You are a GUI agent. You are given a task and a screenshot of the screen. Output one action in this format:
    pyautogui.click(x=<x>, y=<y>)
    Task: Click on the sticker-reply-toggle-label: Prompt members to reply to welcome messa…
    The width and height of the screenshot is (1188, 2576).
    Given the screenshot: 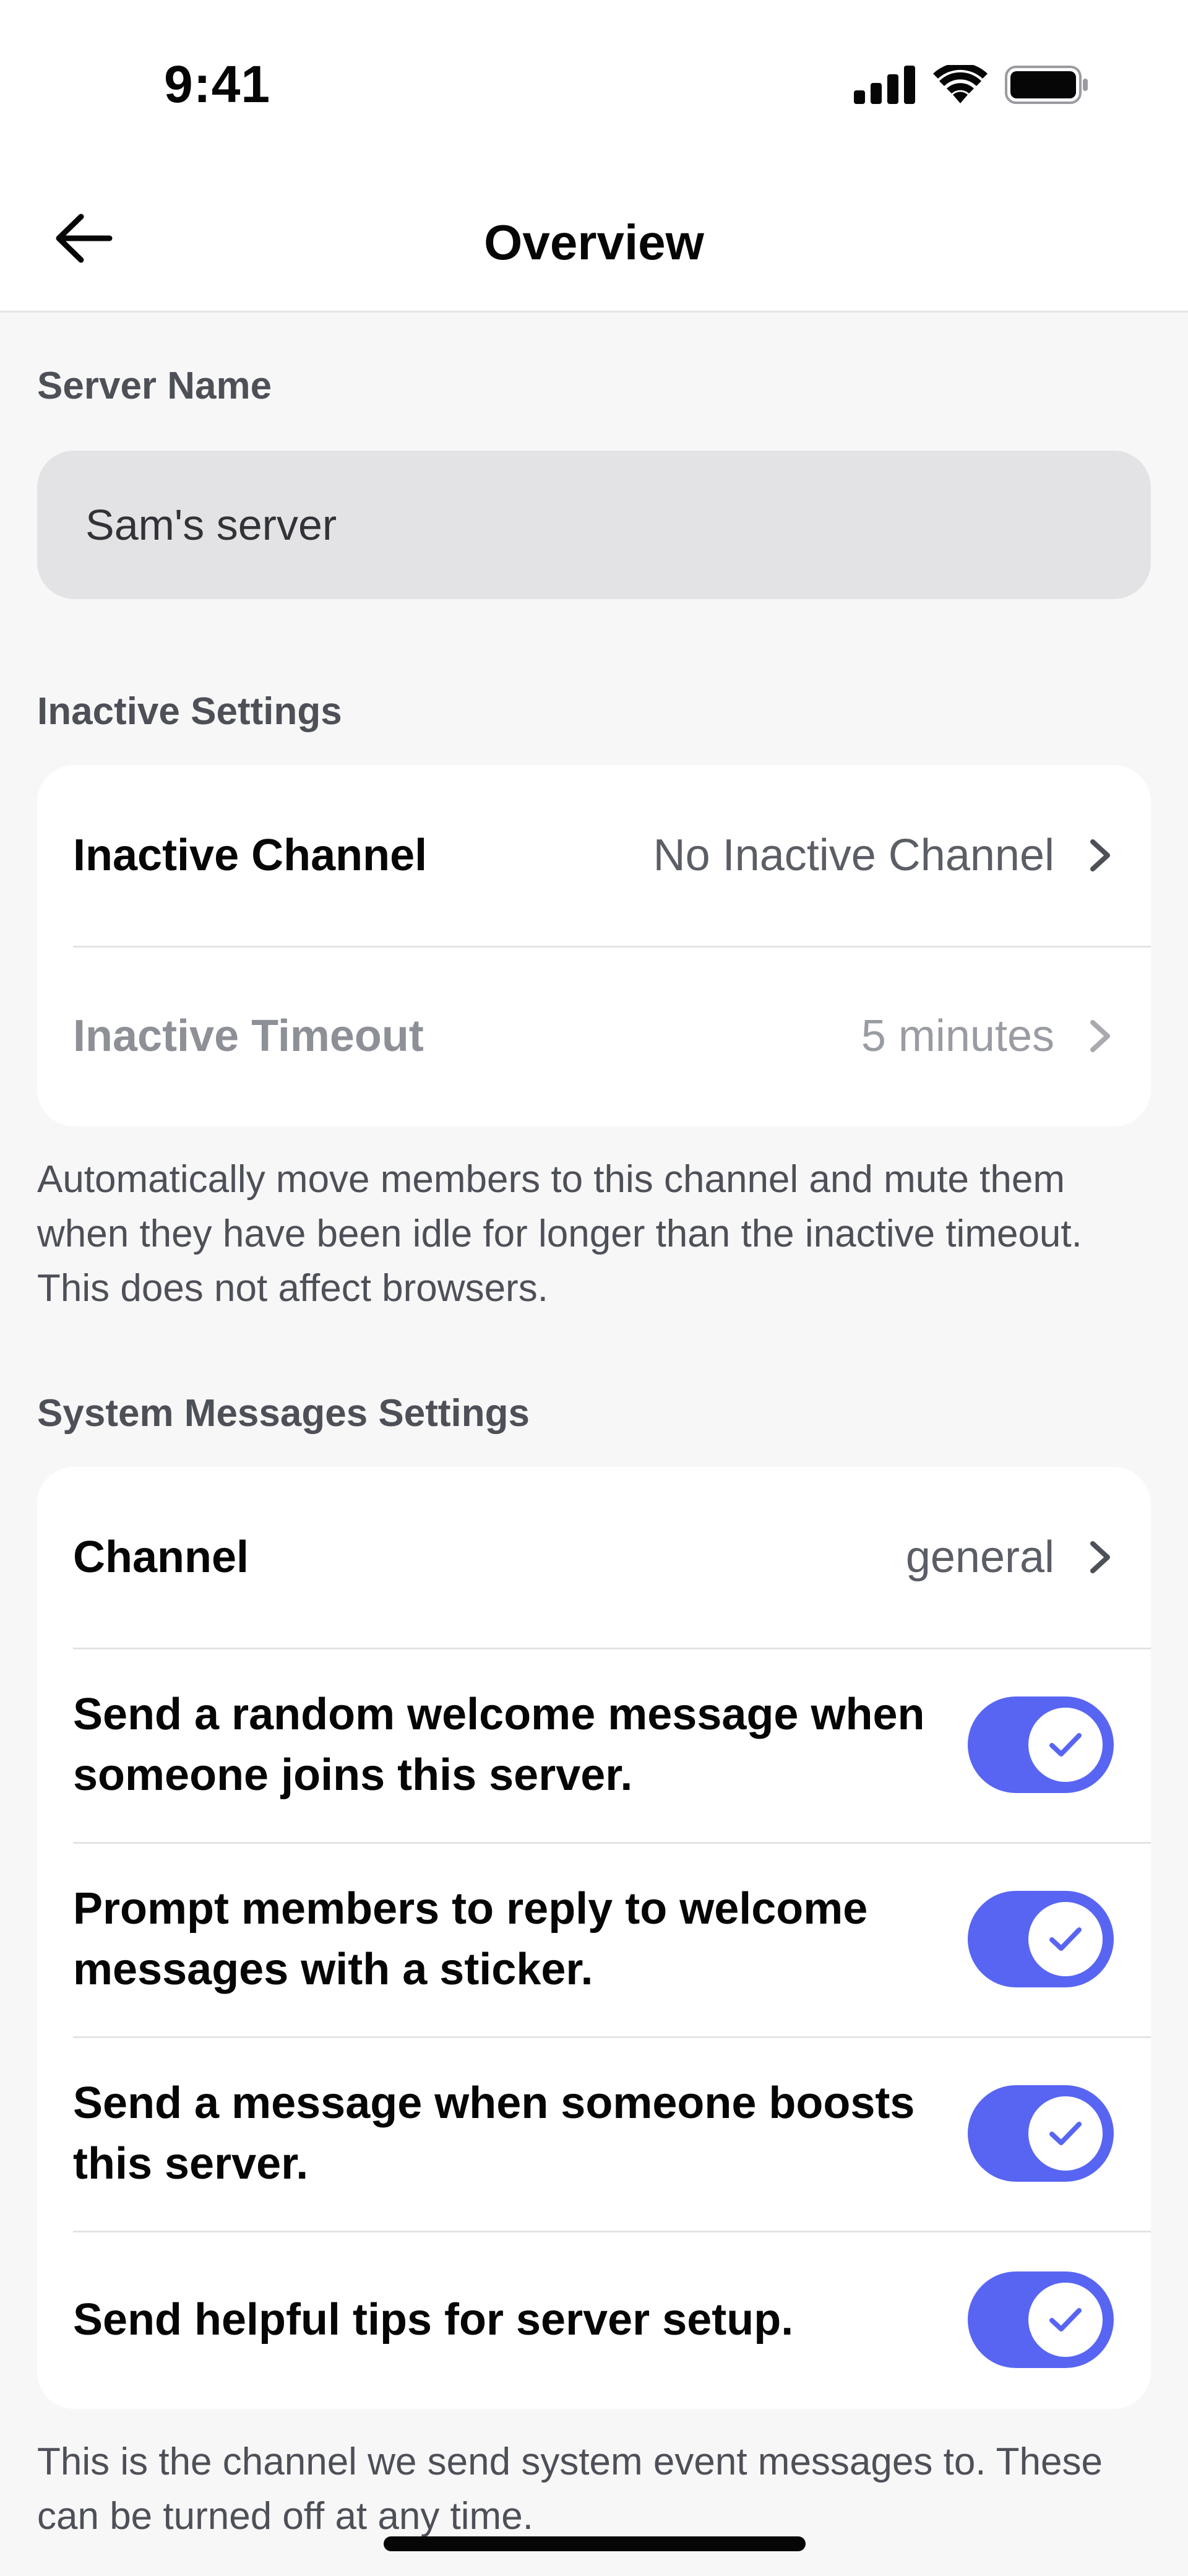 What is the action you would take?
    pyautogui.click(x=470, y=1939)
    